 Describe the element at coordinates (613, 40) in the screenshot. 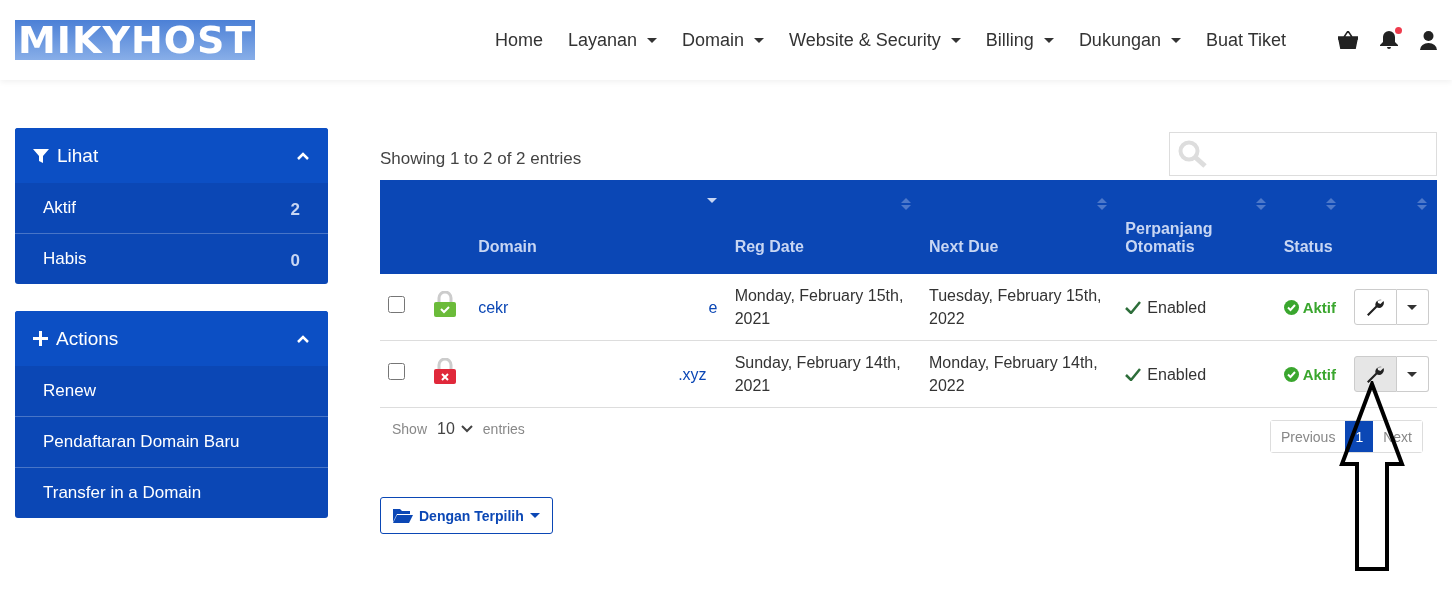

I see `nav-link: Layanan` at that location.